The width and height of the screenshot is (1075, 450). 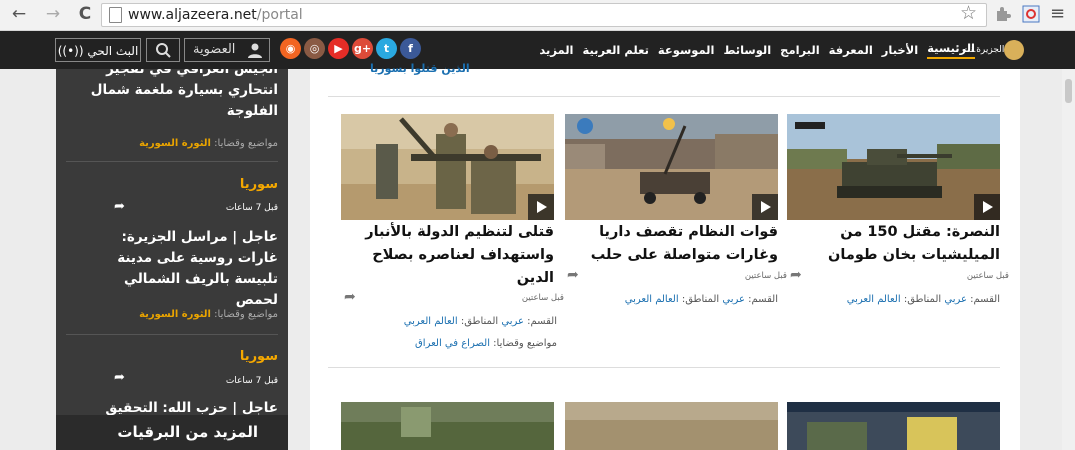 I want to click on search-icon, so click(x=163, y=50).